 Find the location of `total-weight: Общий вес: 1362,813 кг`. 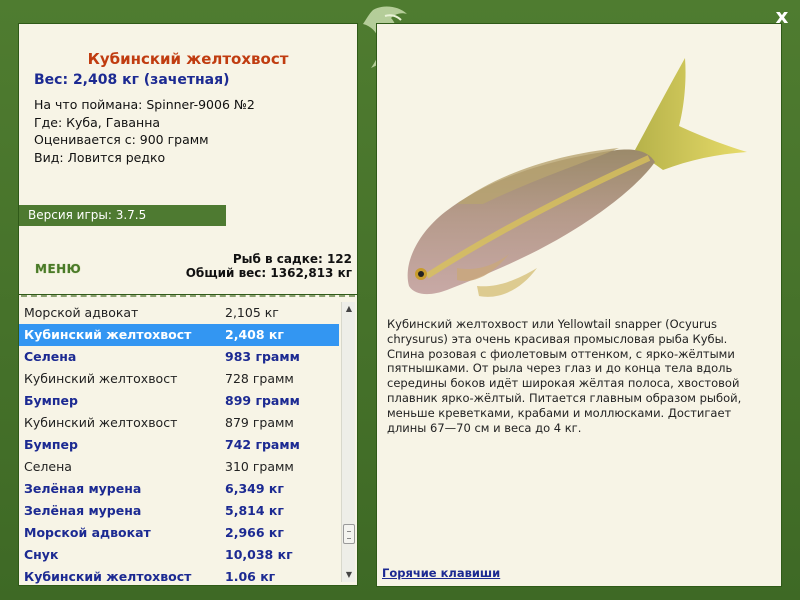

total-weight: Общий вес: 1362,813 кг is located at coordinates (268, 273).